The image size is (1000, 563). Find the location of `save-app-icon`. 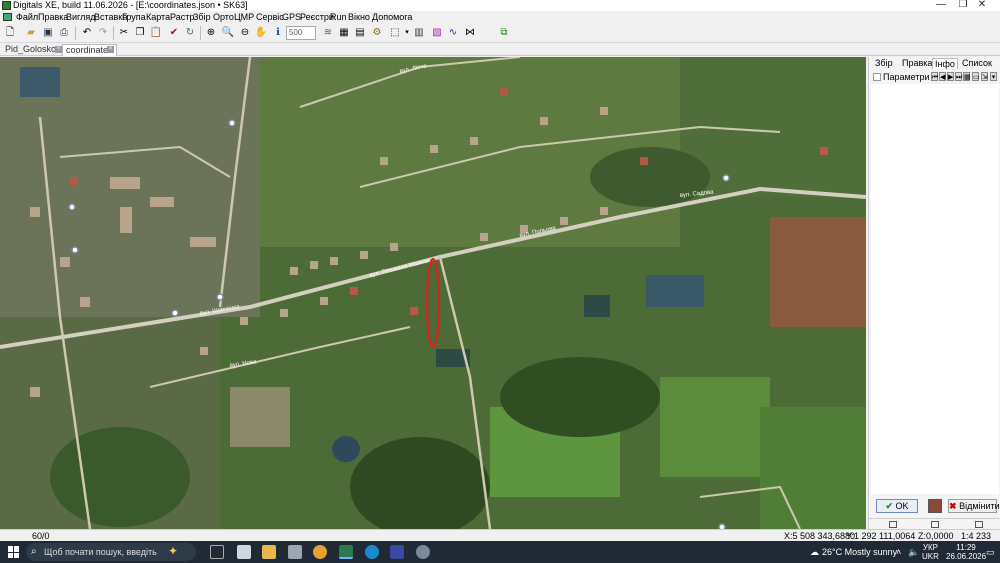

save-app-icon is located at coordinates (397, 552).